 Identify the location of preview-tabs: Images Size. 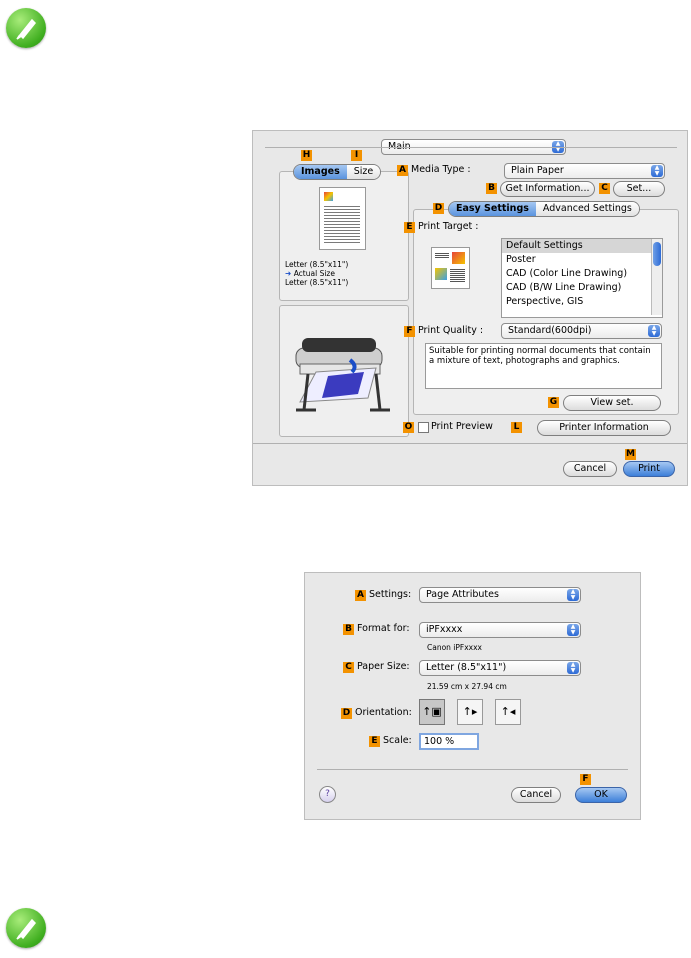
(337, 172).